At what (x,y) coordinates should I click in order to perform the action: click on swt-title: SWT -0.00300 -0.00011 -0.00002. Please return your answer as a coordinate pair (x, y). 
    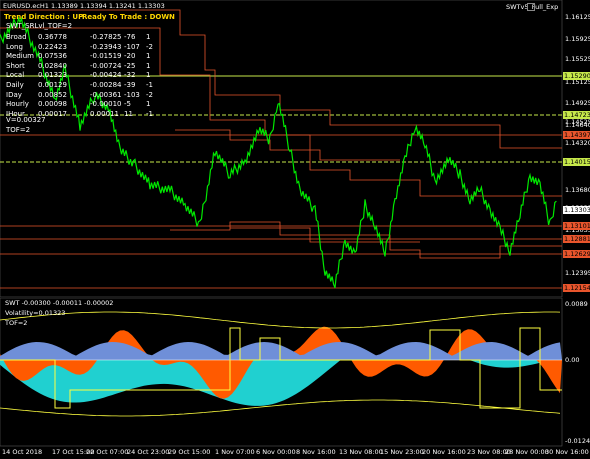
    Looking at the image, I should click on (59, 303).